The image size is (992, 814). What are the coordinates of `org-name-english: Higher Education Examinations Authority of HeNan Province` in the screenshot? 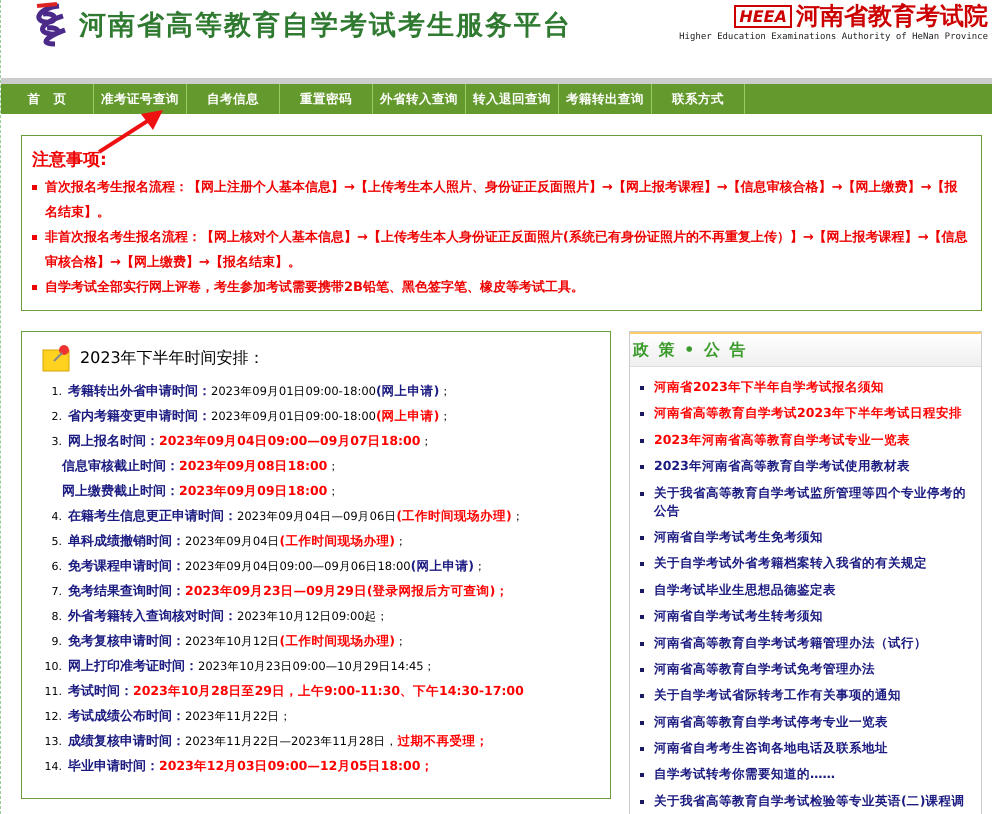 It's located at (833, 37).